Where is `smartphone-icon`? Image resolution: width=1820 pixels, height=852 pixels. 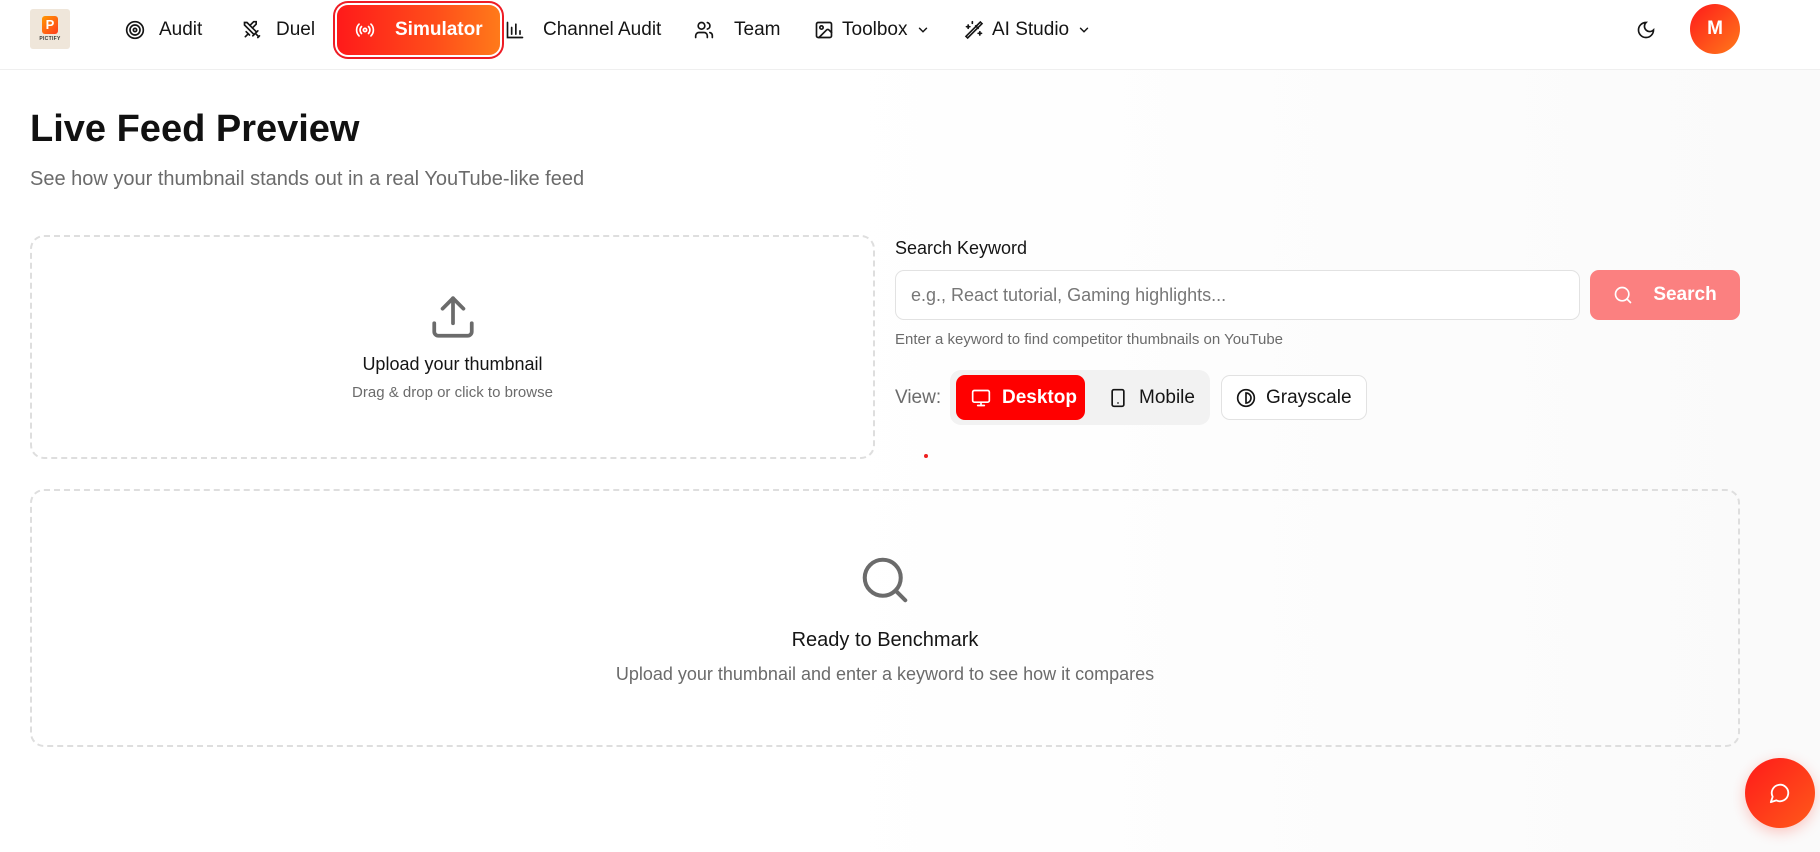 smartphone-icon is located at coordinates (1118, 397).